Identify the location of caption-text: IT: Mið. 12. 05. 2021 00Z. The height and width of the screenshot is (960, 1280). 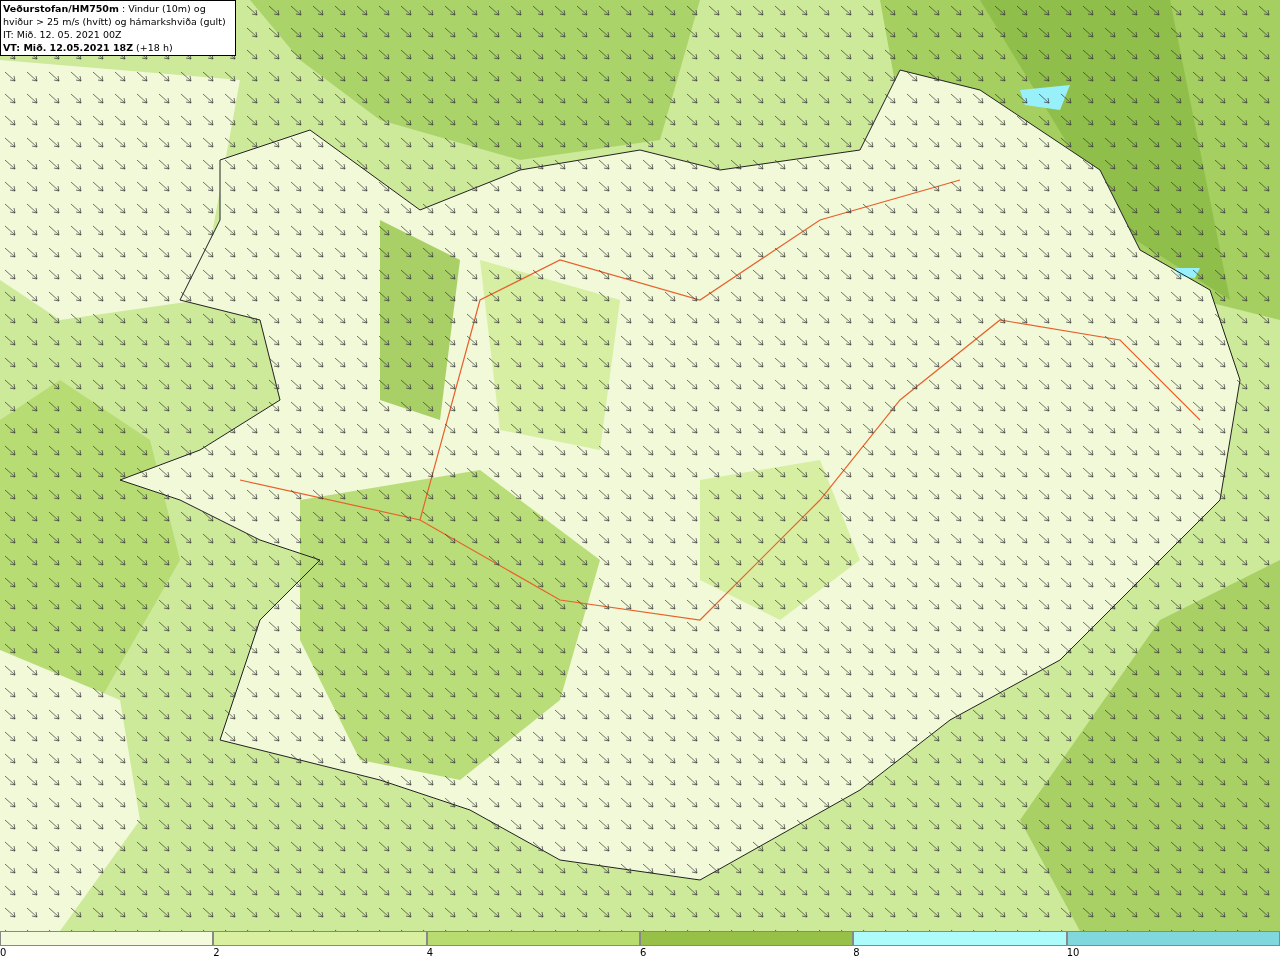
(63, 34).